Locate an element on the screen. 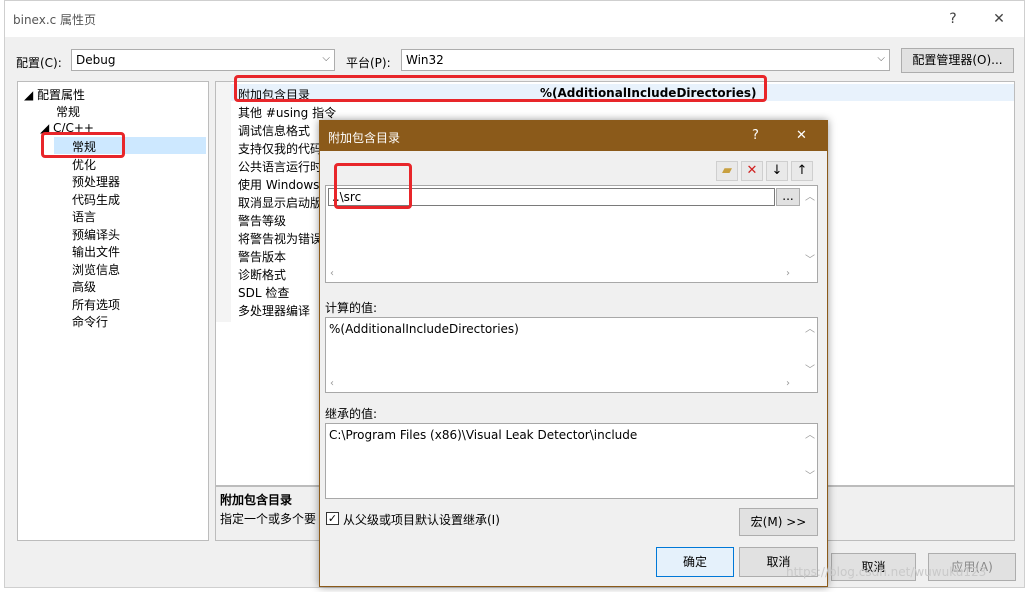  grid-row-name: 取消显示启动版 is located at coordinates (280, 202).